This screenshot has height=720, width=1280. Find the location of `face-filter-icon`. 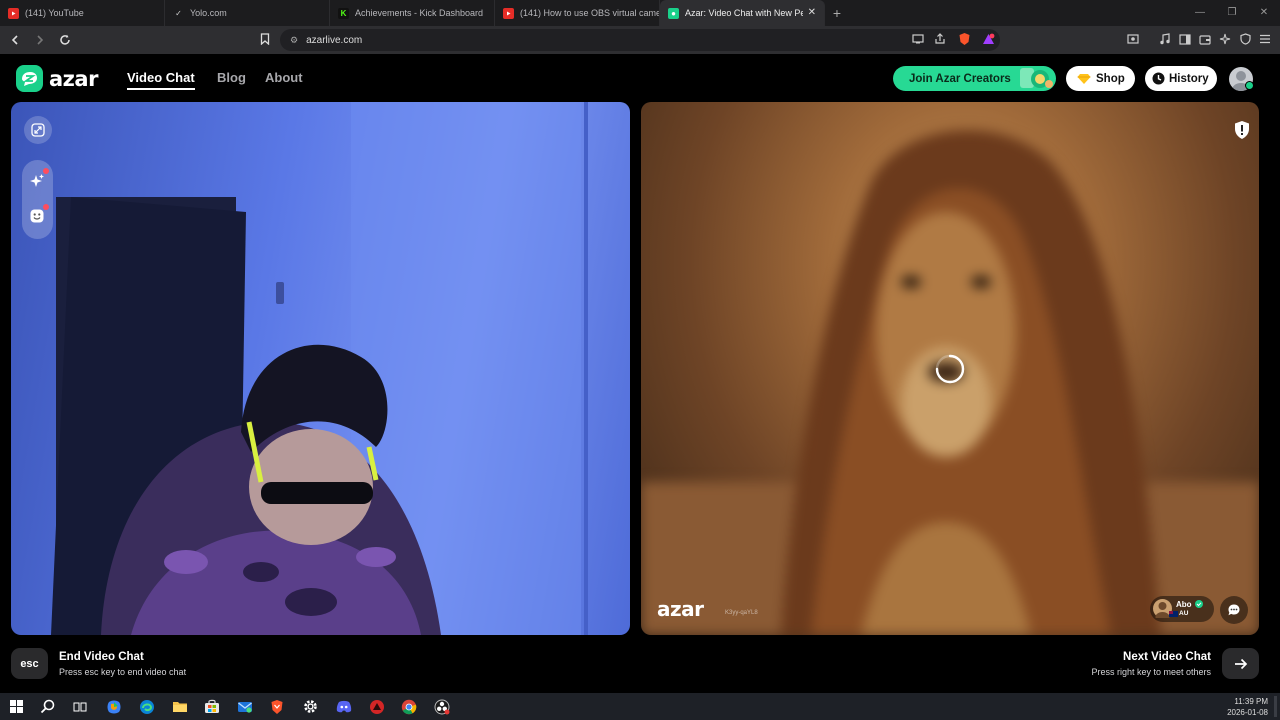

face-filter-icon is located at coordinates (37, 216).